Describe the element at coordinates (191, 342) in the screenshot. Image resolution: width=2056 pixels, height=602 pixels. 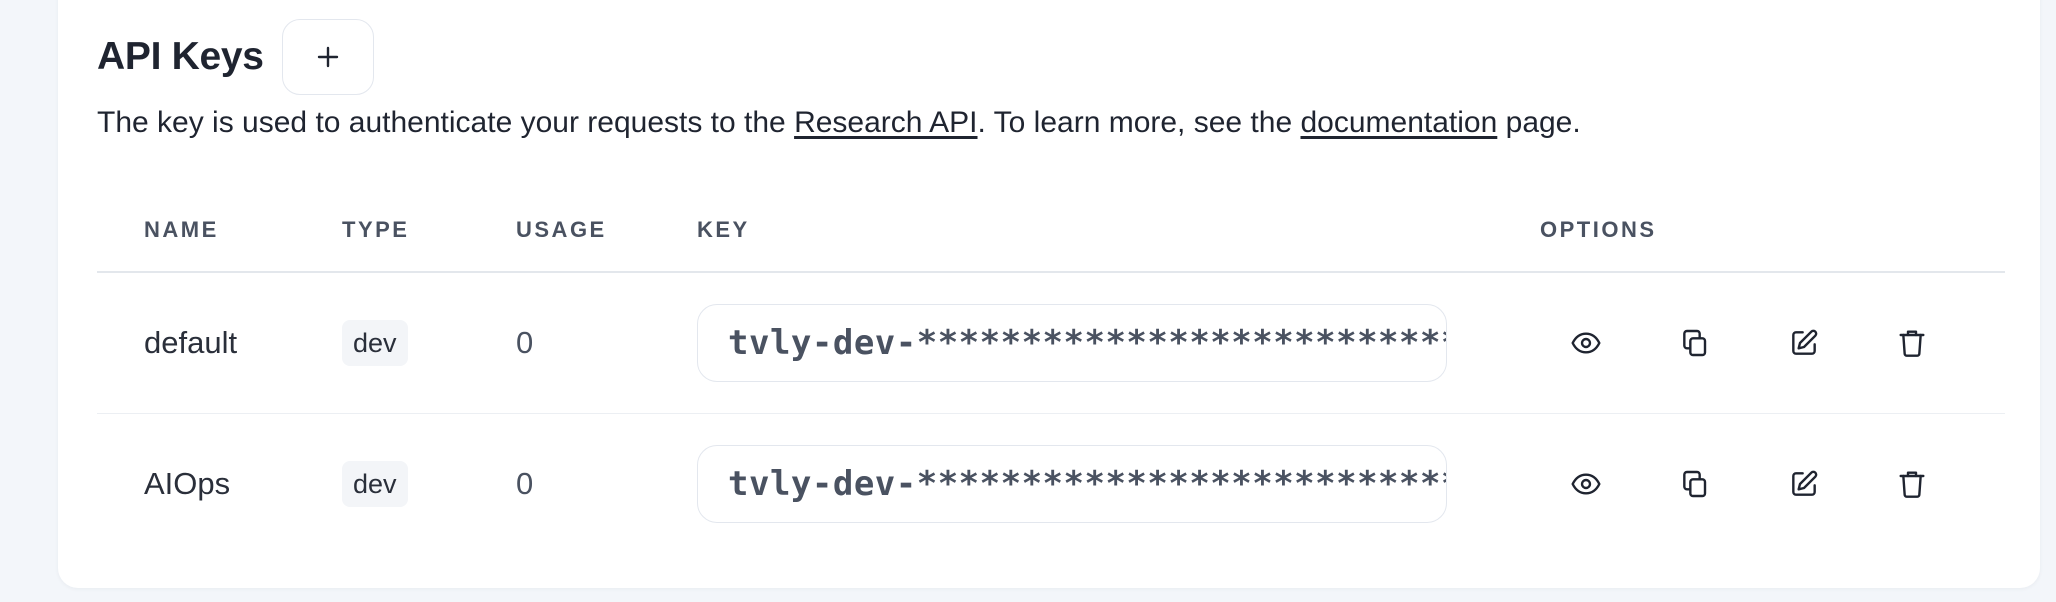
I see `key-name: default` at that location.